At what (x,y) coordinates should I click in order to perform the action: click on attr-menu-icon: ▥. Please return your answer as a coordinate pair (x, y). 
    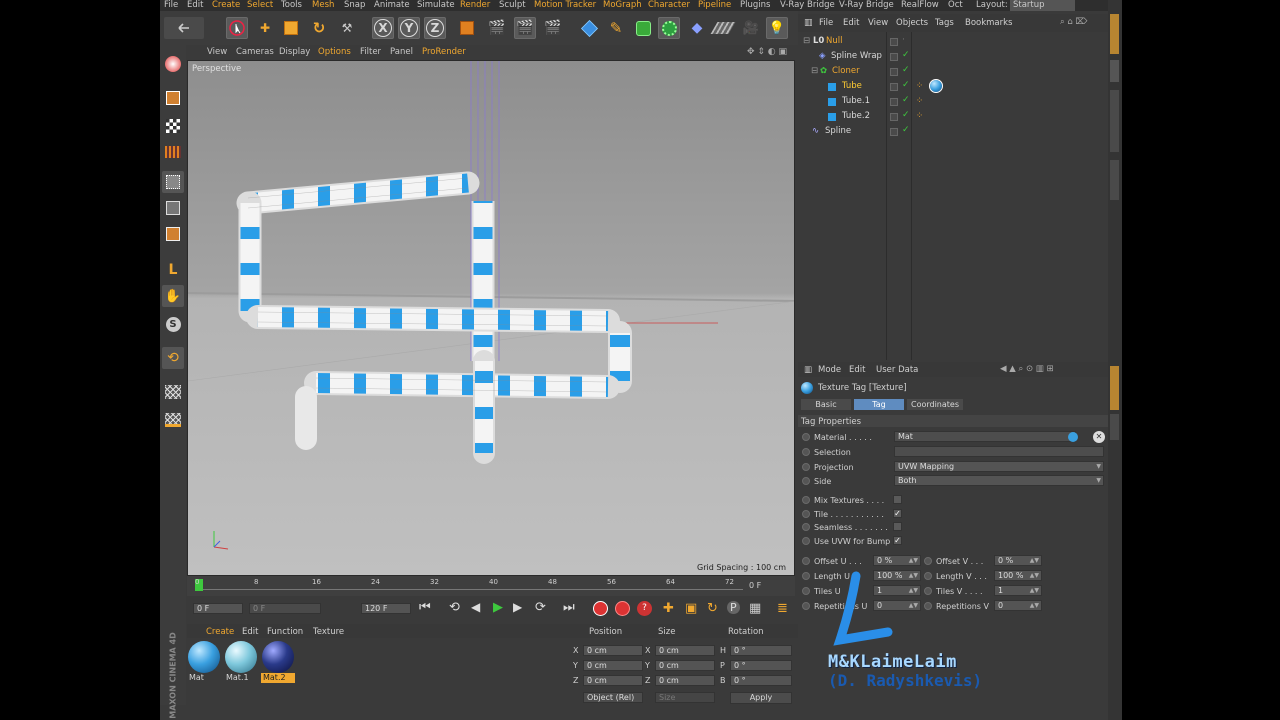
    Looking at the image, I should click on (808, 370).